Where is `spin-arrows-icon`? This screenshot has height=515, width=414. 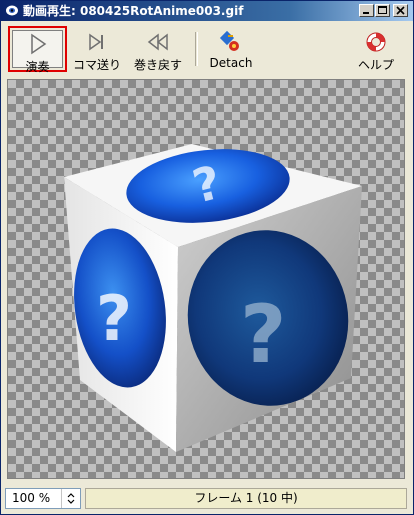 spin-arrows-icon is located at coordinates (70, 498).